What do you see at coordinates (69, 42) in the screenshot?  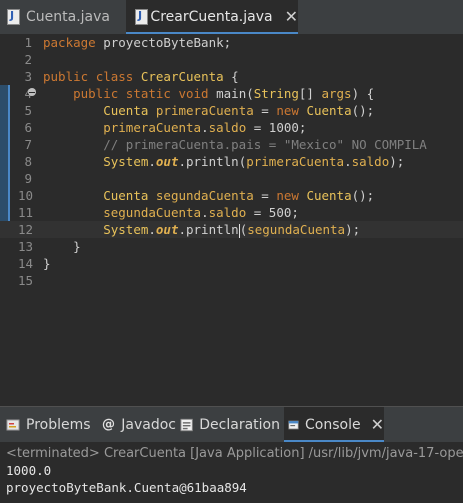 I see `code-token: package` at bounding box center [69, 42].